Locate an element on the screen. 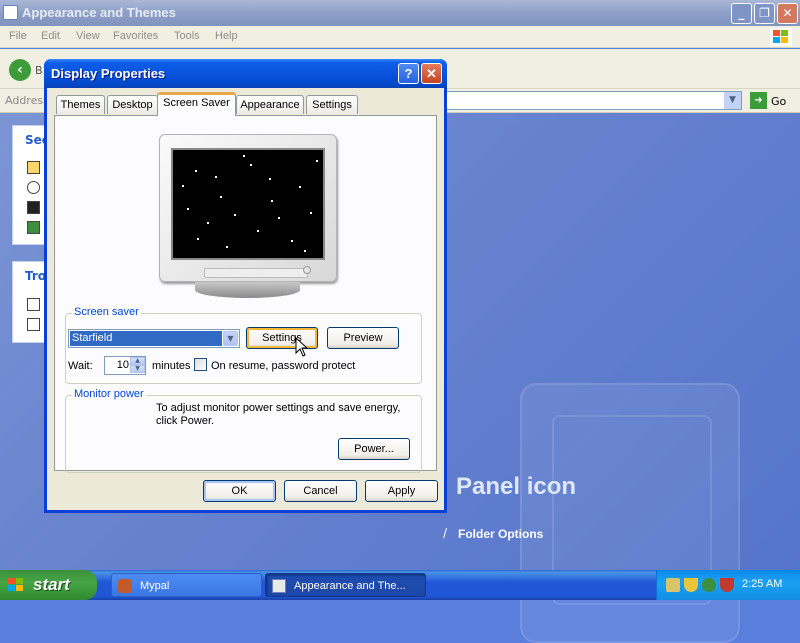 The image size is (800, 643). folder-options-icon: / is located at coordinates (445, 533).